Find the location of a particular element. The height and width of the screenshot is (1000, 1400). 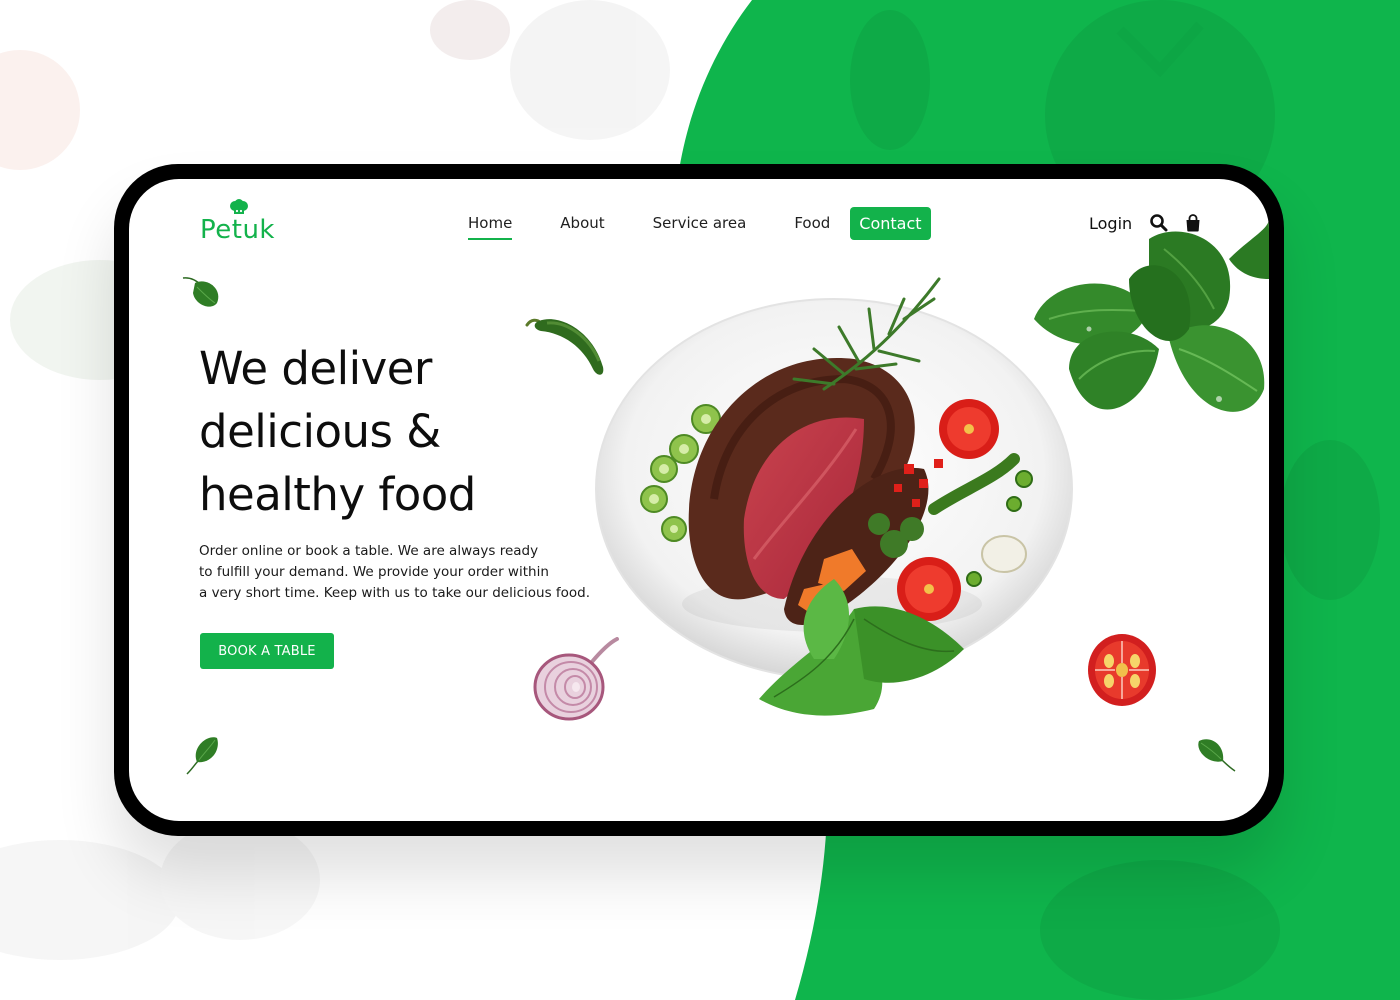

nav-item-food: Food is located at coordinates (812, 223).